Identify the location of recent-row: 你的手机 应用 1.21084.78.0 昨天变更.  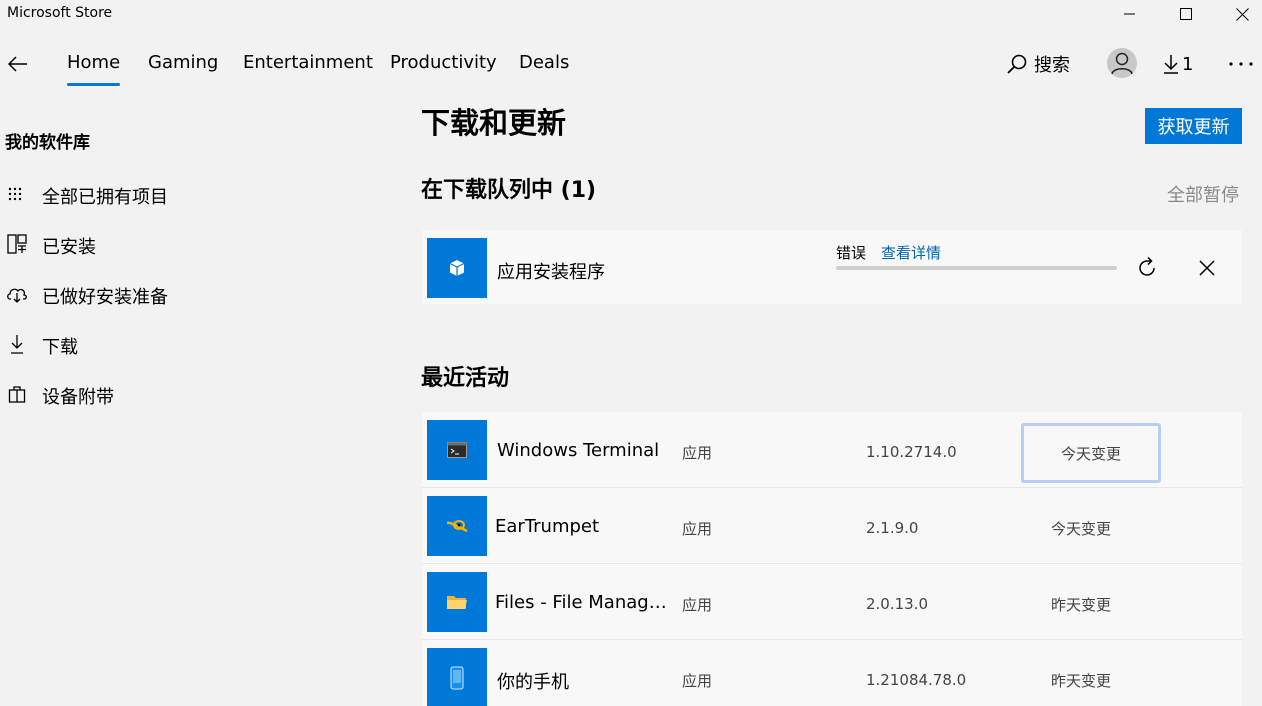
(832, 673).